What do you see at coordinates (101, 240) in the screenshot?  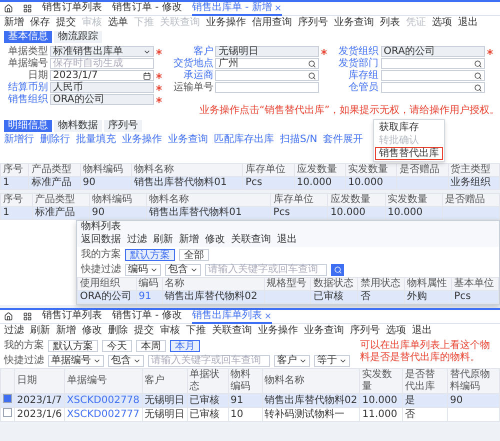 I see `toolbar-button: 返回数据` at bounding box center [101, 240].